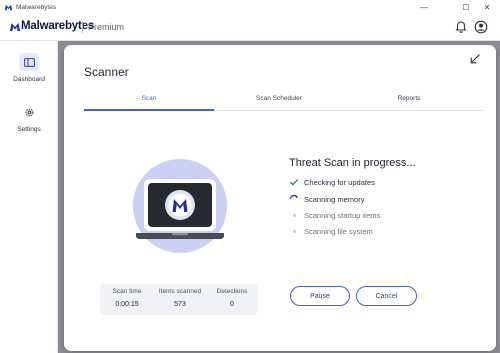 The height and width of the screenshot is (353, 500). I want to click on sidebar: Dashboard Settings, so click(29, 197).